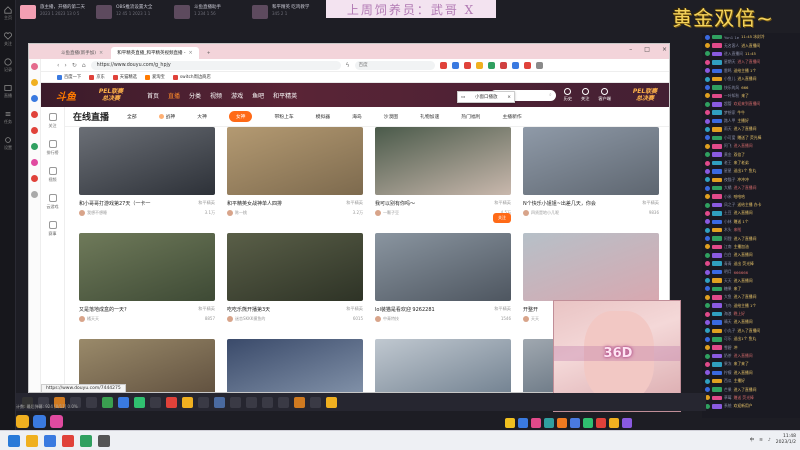 This screenshot has width=800, height=450. I want to click on nav-hpjy: 和平精英, so click(285, 95).